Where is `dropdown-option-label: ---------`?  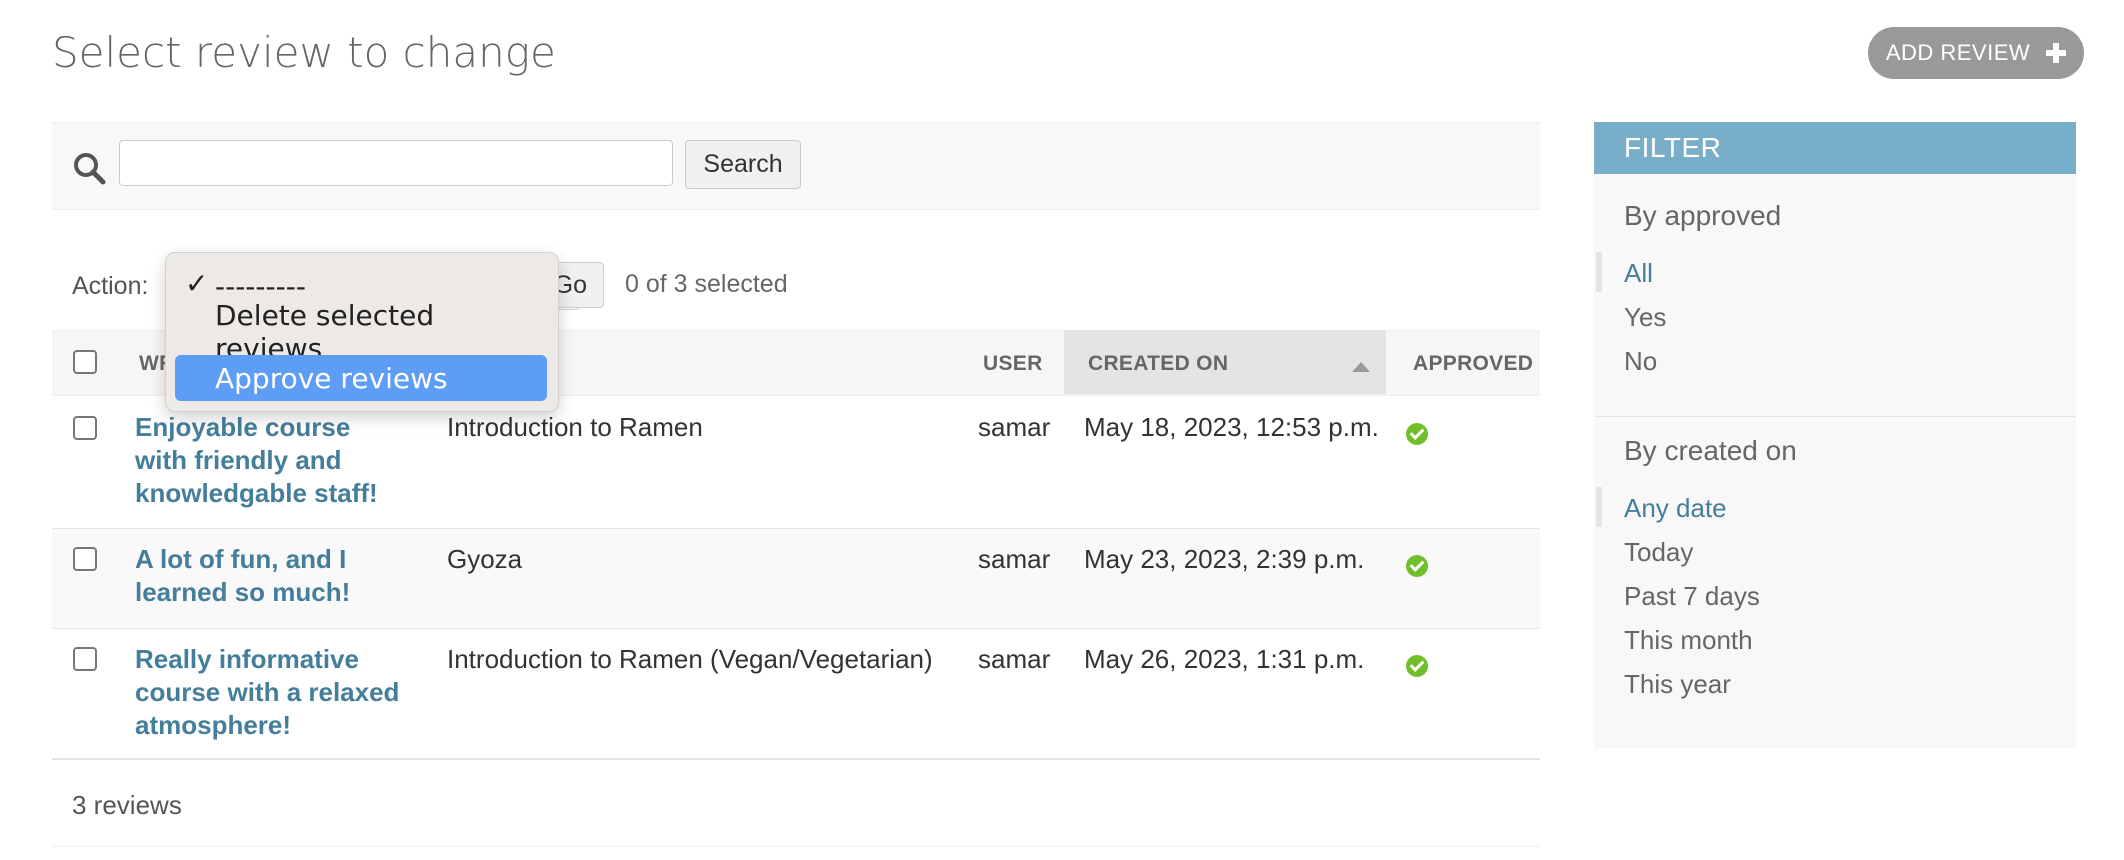 dropdown-option-label: --------- is located at coordinates (260, 286).